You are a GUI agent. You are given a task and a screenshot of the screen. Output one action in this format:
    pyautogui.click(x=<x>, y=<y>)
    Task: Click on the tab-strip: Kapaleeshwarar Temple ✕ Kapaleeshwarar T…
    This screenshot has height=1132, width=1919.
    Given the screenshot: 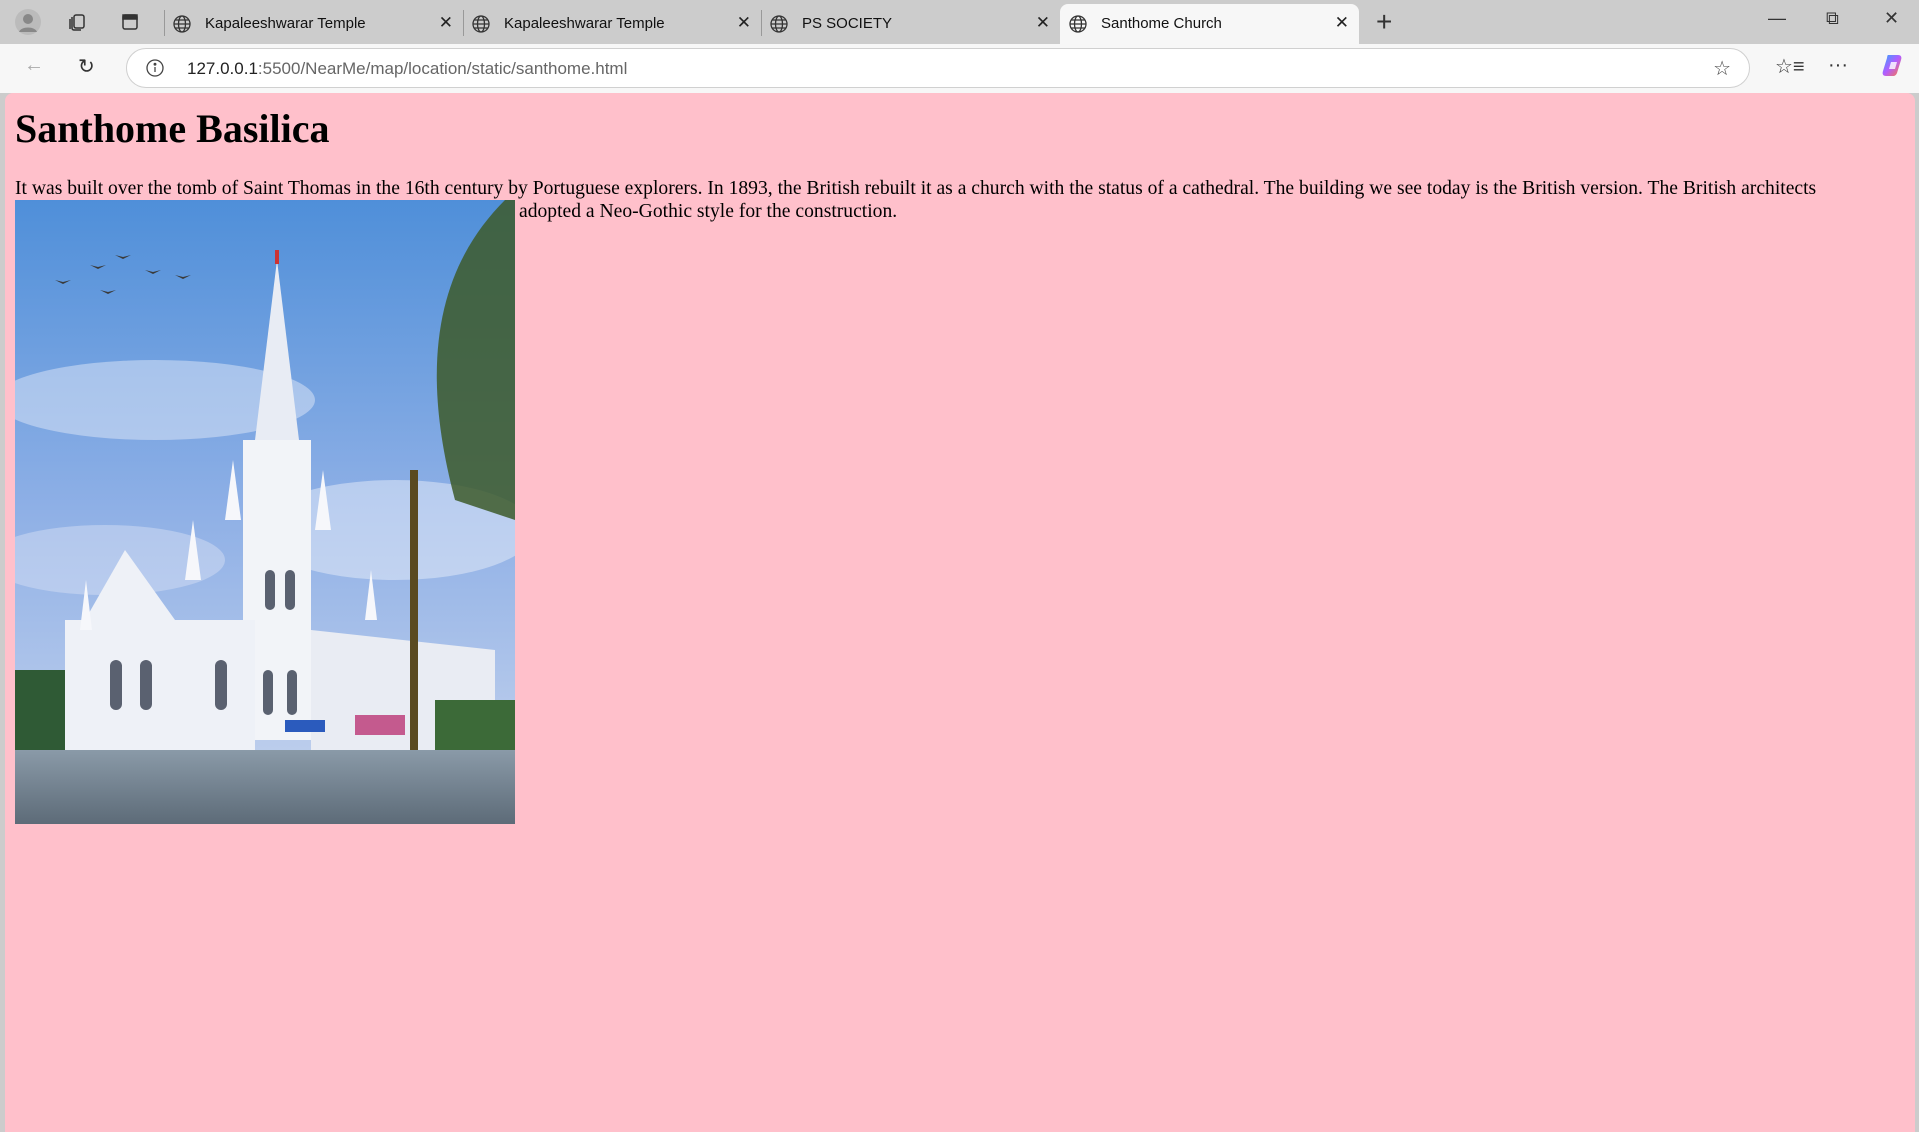 What is the action you would take?
    pyautogui.click(x=959, y=22)
    